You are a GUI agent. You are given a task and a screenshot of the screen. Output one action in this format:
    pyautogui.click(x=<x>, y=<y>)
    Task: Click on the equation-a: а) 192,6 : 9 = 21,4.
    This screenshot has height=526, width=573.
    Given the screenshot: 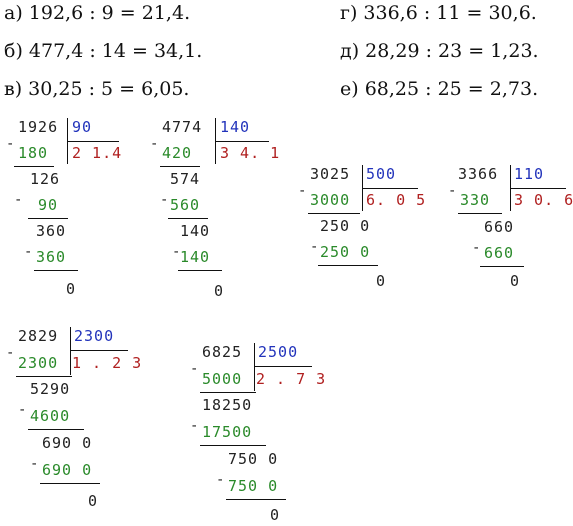 What is the action you would take?
    pyautogui.click(x=97, y=13)
    